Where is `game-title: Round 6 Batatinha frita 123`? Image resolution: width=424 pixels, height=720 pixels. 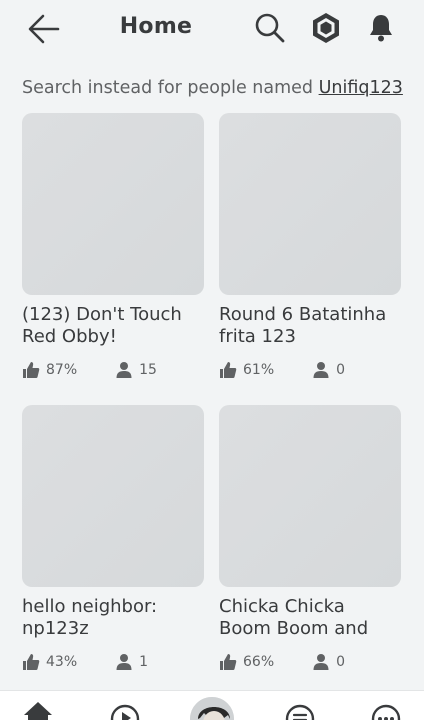
game-title: Round 6 Batatinha frita 123 is located at coordinates (303, 325).